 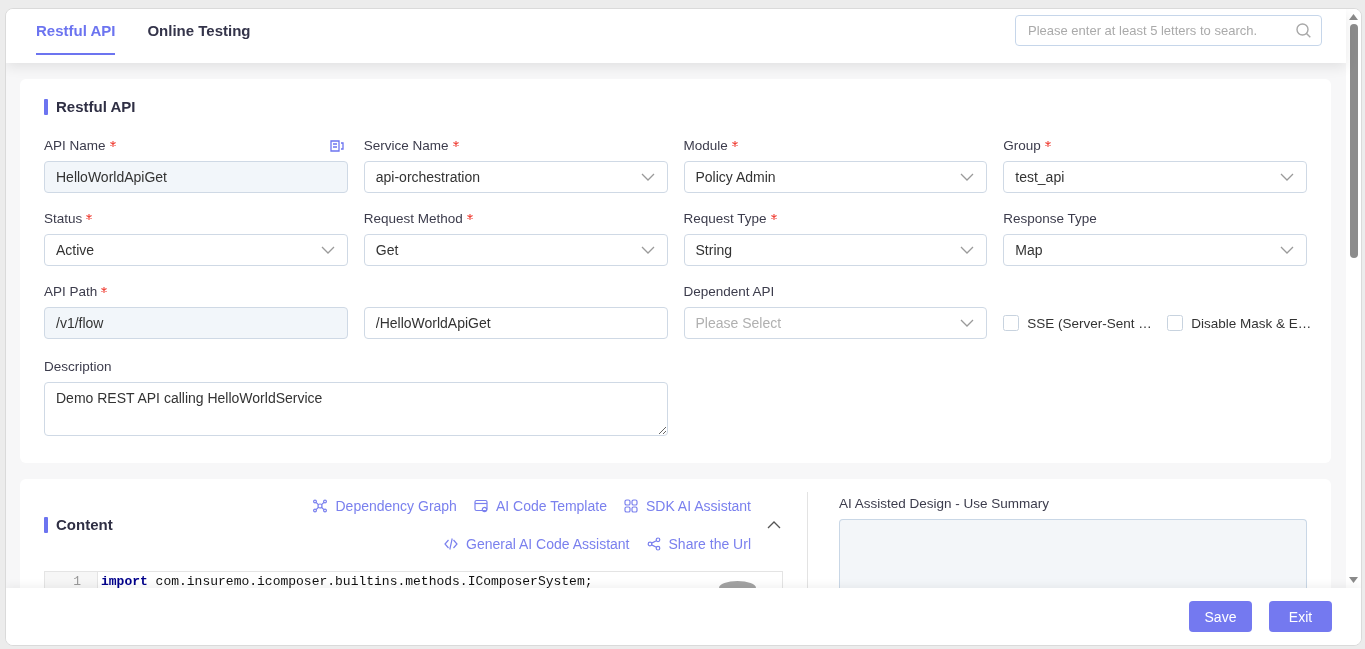 I want to click on select-field: Active, so click(x=196, y=250).